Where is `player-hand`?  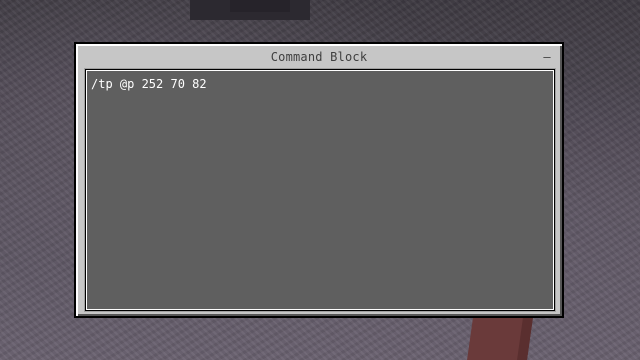 player-hand is located at coordinates (500, 339).